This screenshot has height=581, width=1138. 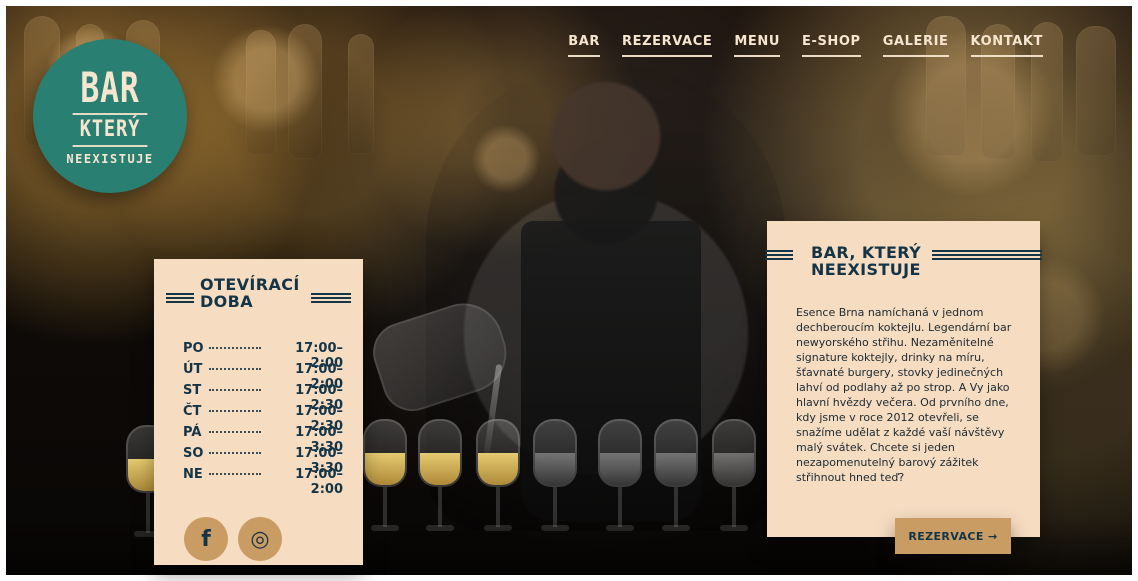 I want to click on nav-rezervace: REZERVACE, so click(x=667, y=45).